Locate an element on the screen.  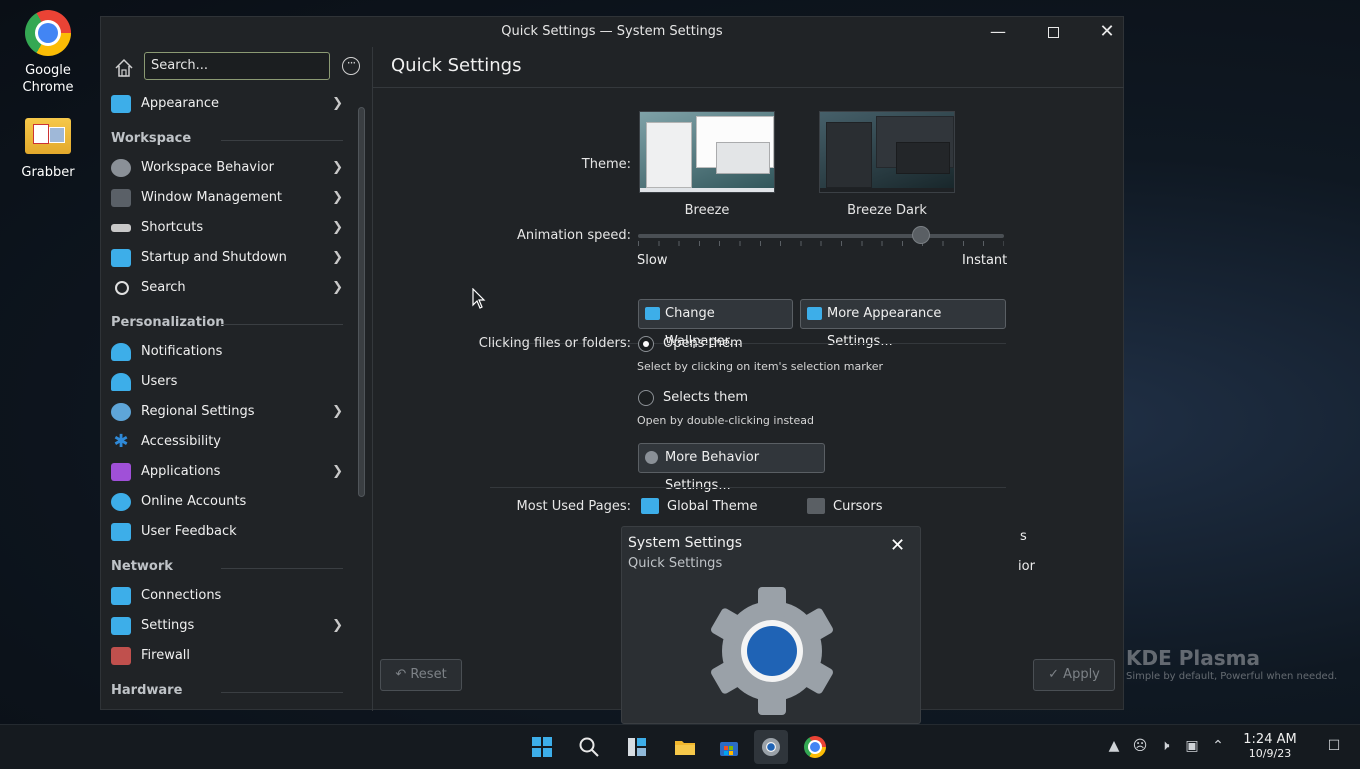
sidebar-item-startup-and-shutdown: Startup and Shutdown ❯ is located at coordinates (226, 258).